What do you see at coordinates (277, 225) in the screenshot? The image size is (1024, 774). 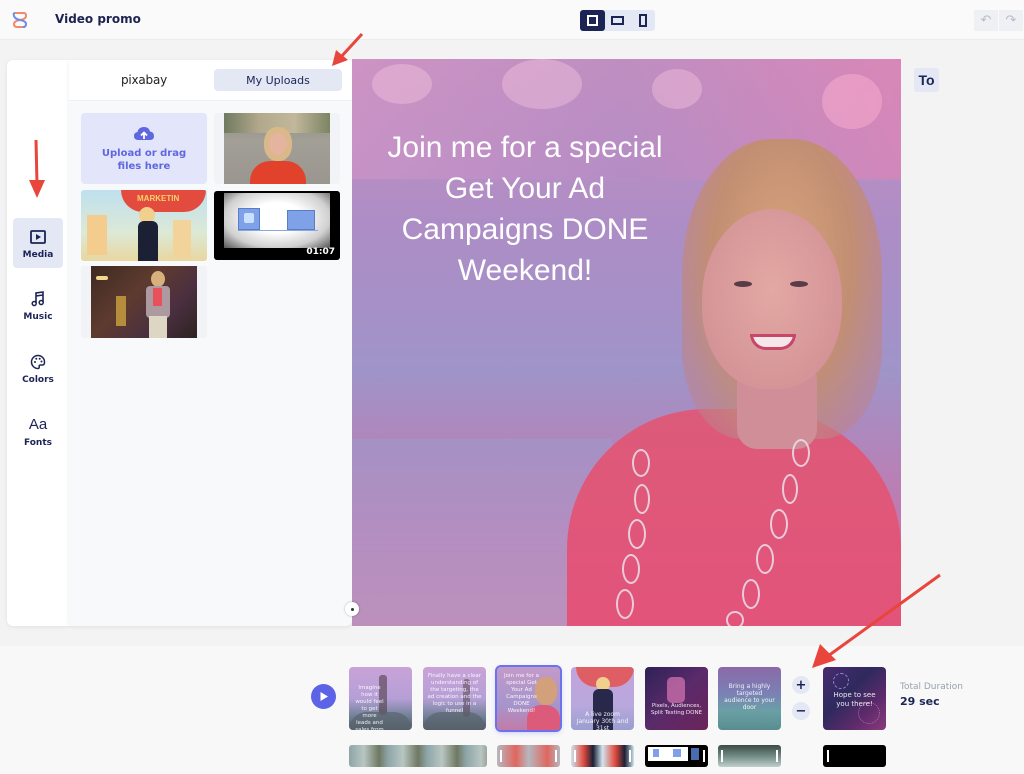 I see `media-item-video: 01:07` at bounding box center [277, 225].